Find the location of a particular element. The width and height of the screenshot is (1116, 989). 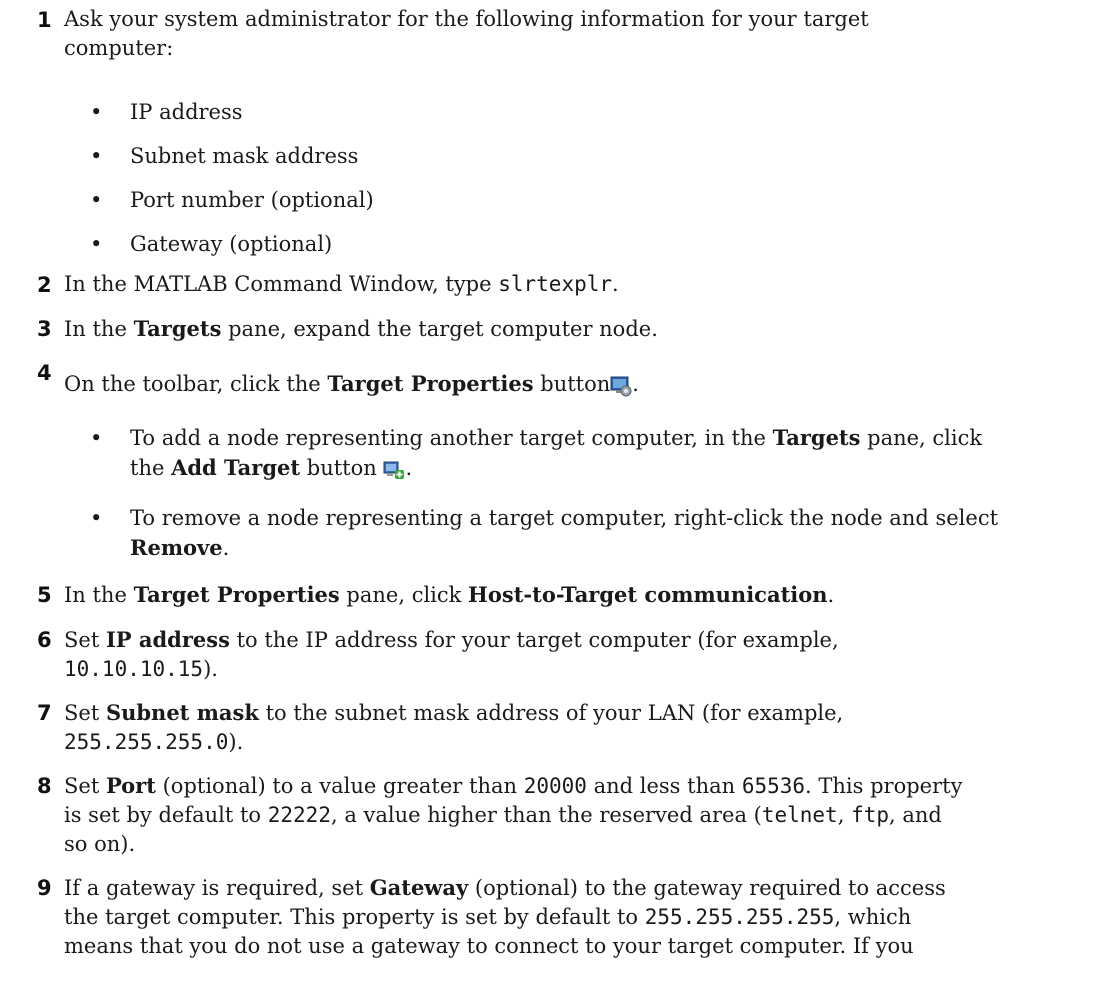

step-number: 2 is located at coordinates (44, 285).